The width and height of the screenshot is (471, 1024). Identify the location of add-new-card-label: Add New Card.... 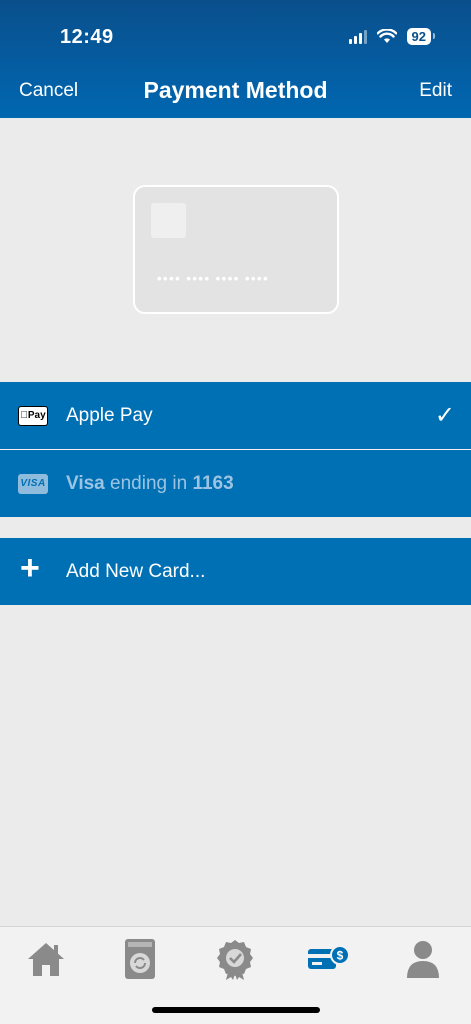
(136, 571).